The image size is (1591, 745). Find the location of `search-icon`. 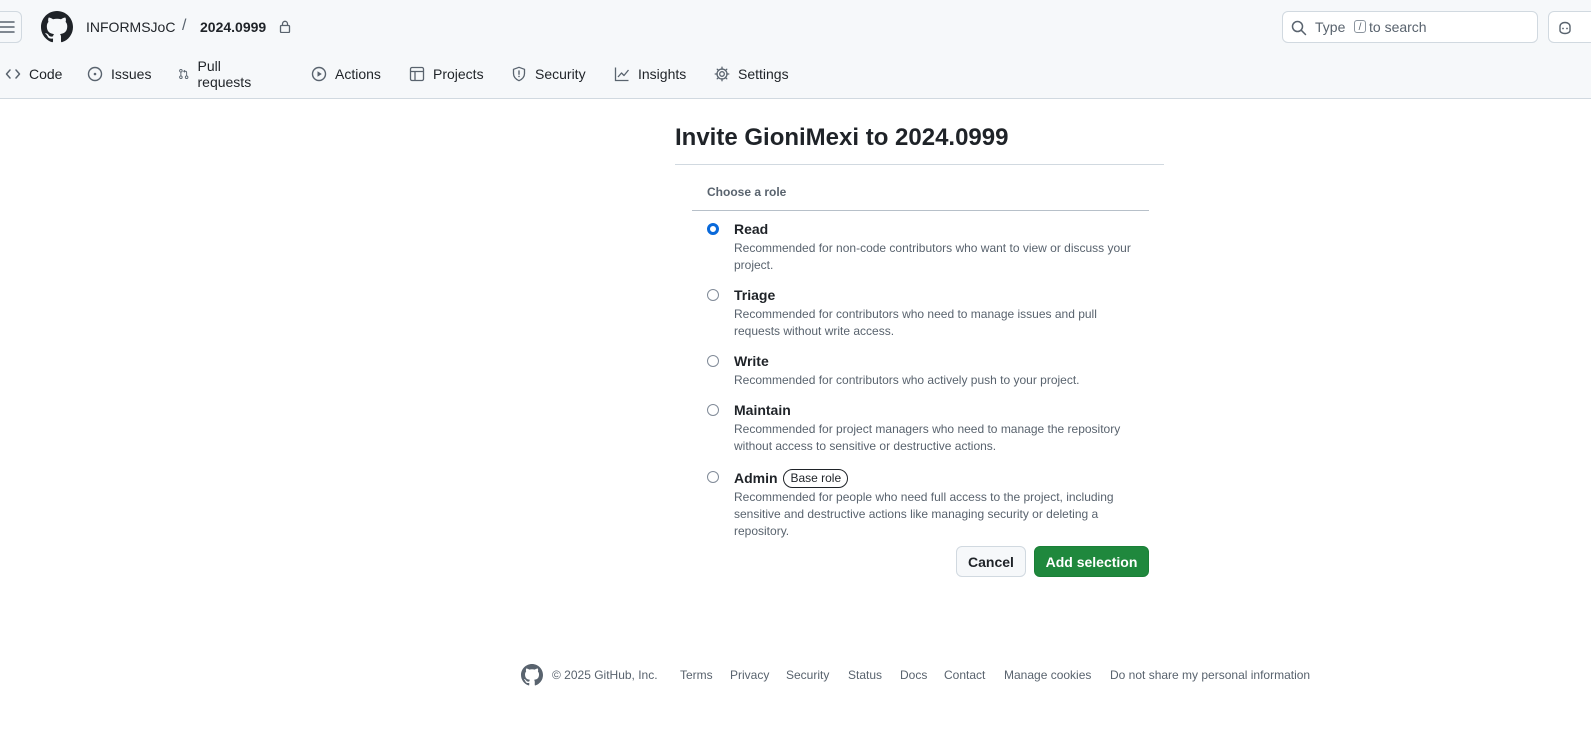

search-icon is located at coordinates (1299, 28).